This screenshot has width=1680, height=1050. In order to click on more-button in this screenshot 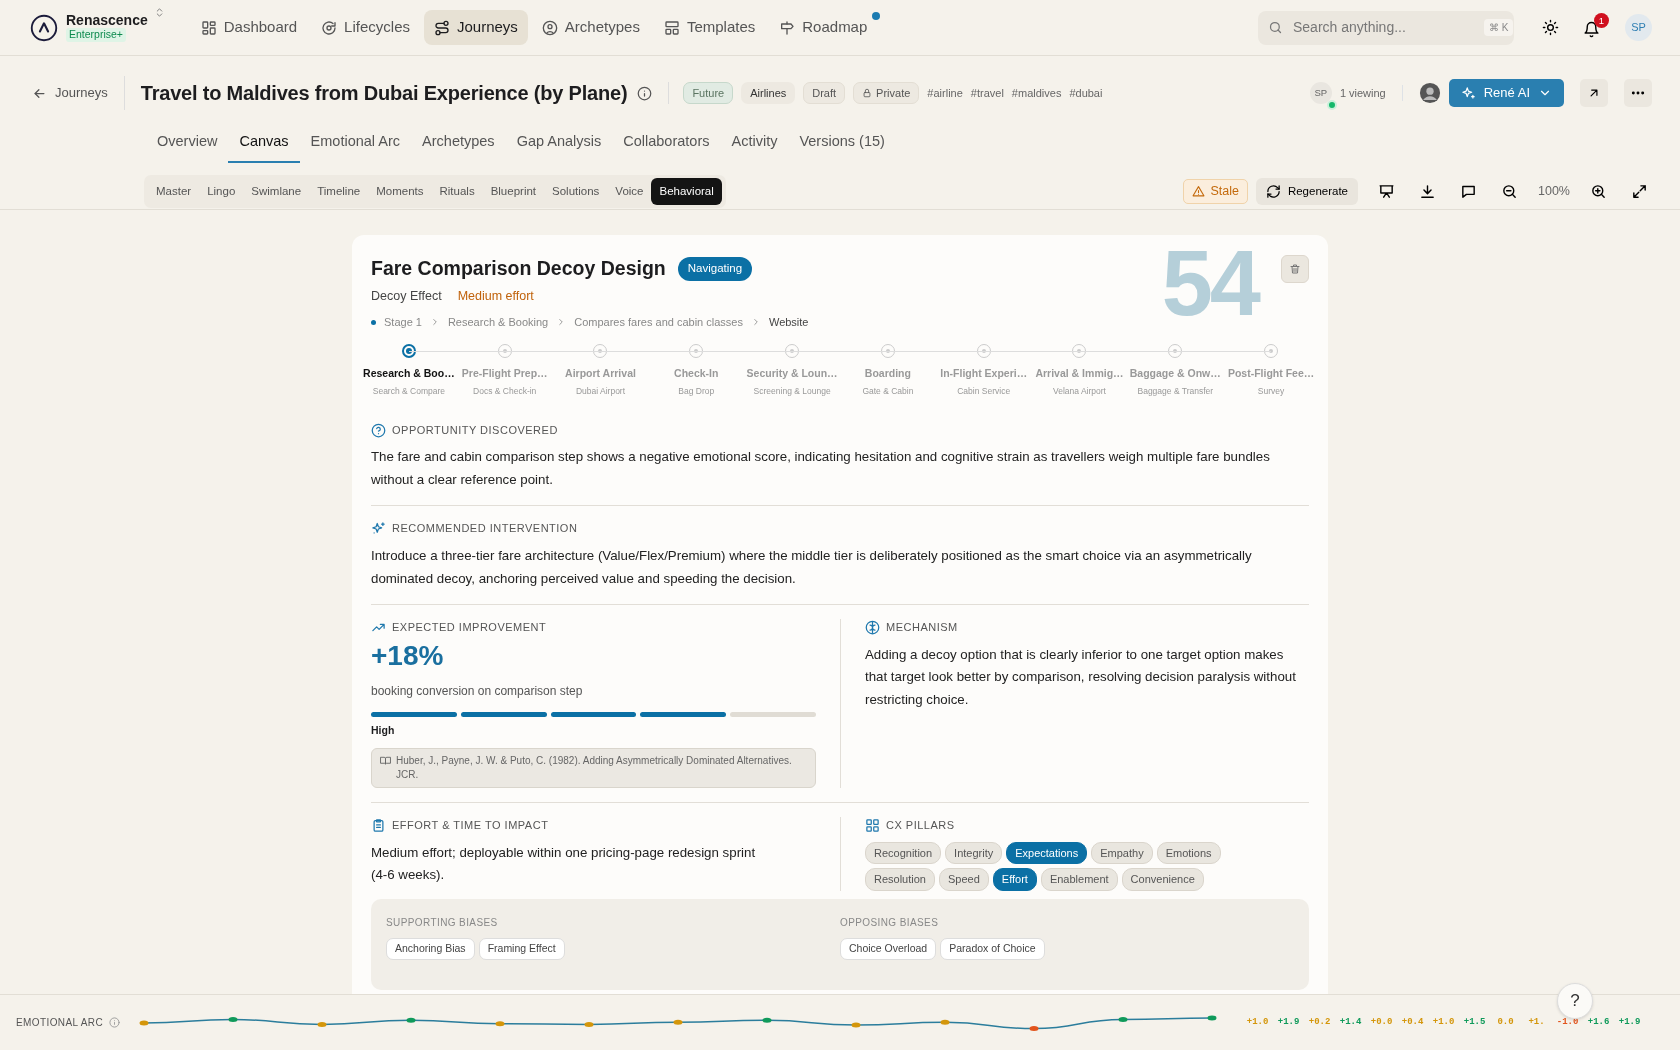, I will do `click(1638, 93)`.